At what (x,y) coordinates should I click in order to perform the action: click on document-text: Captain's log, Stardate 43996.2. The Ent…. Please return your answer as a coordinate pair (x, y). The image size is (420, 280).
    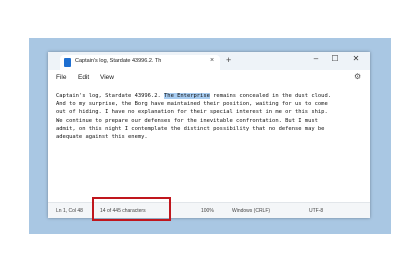
    Looking at the image, I should click on (212, 116).